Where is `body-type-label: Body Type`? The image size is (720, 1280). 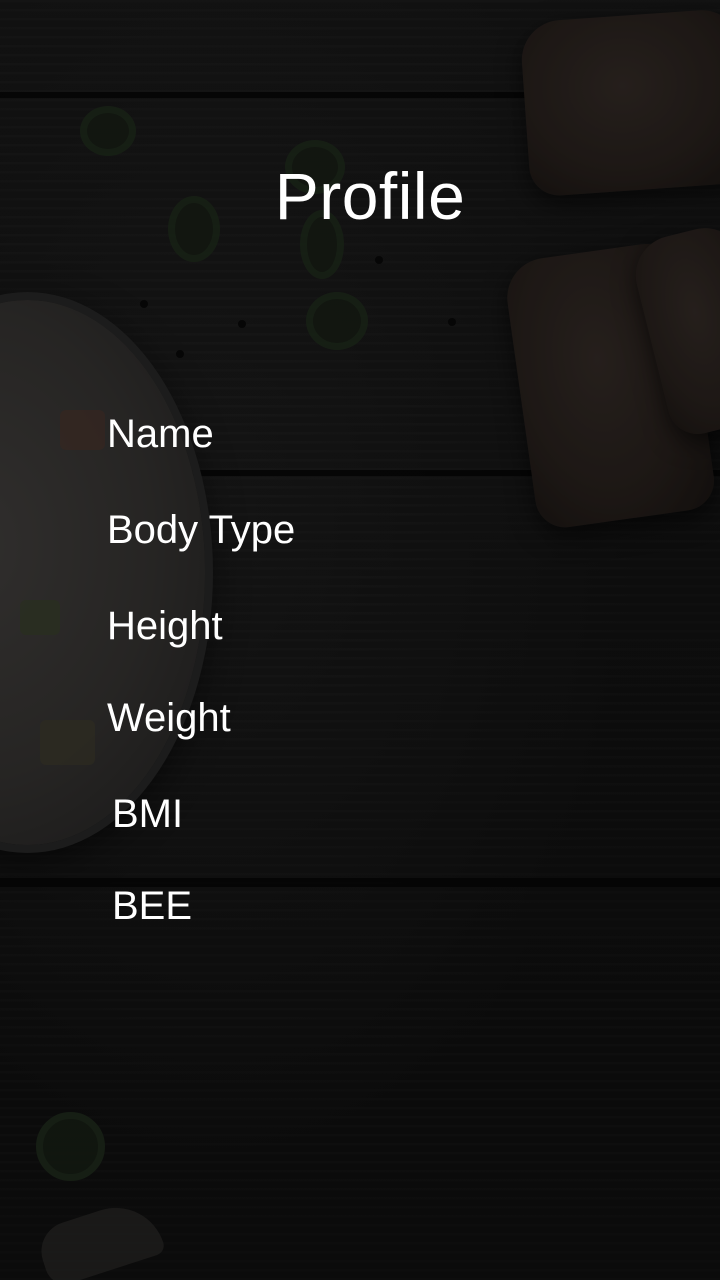 body-type-label: Body Type is located at coordinates (201, 530).